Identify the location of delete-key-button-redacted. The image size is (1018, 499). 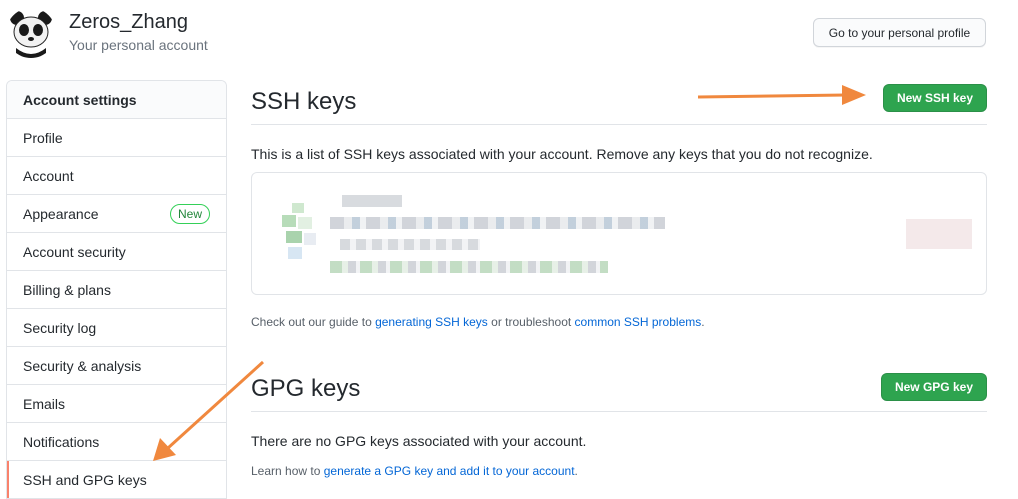
(939, 234).